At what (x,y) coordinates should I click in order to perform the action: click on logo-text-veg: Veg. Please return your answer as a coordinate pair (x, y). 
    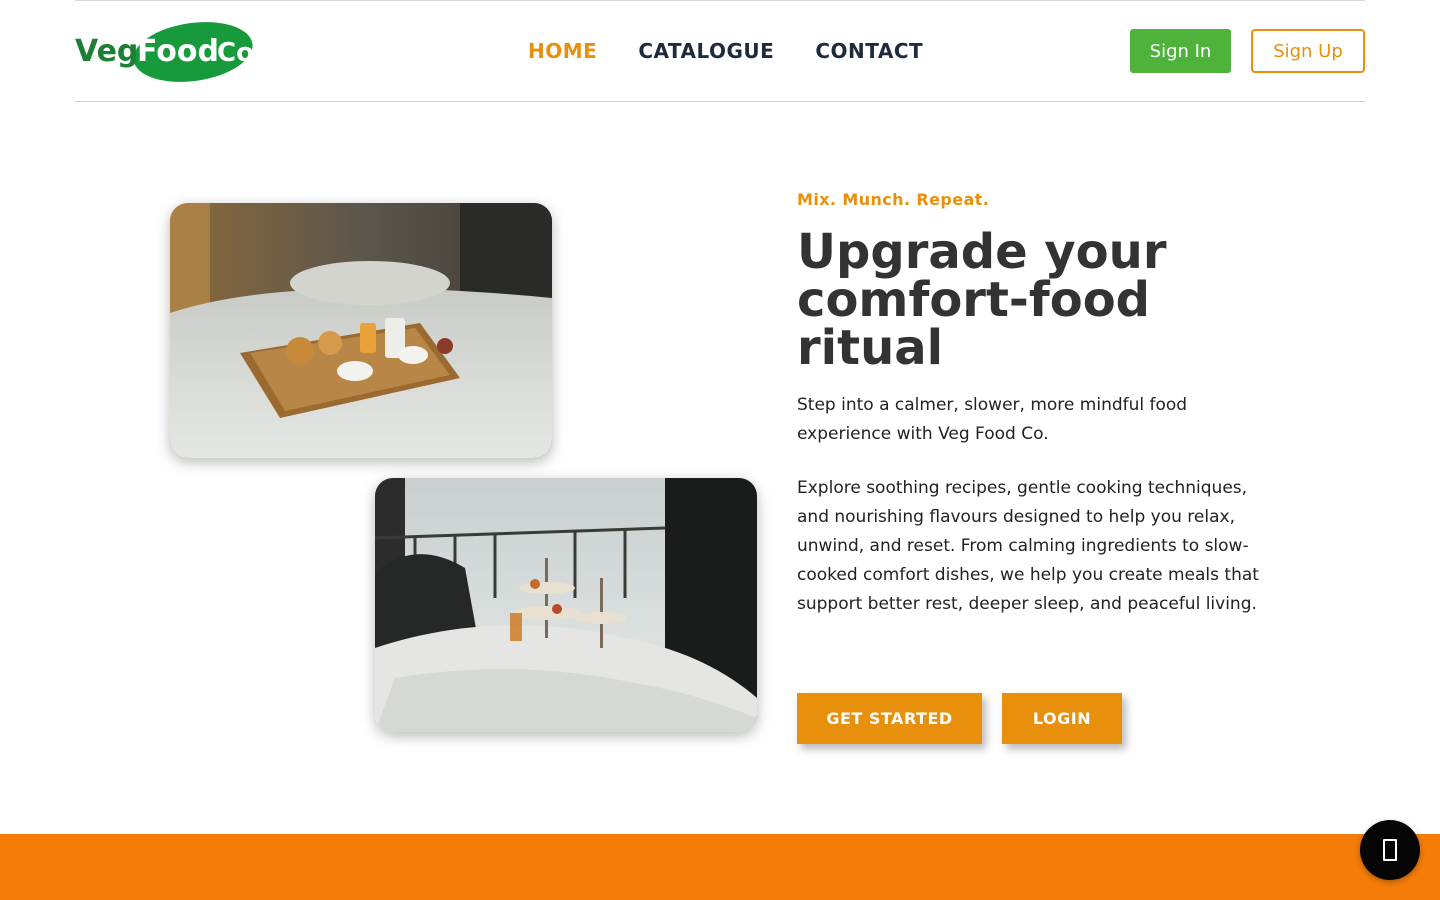
    Looking at the image, I should click on (106, 51).